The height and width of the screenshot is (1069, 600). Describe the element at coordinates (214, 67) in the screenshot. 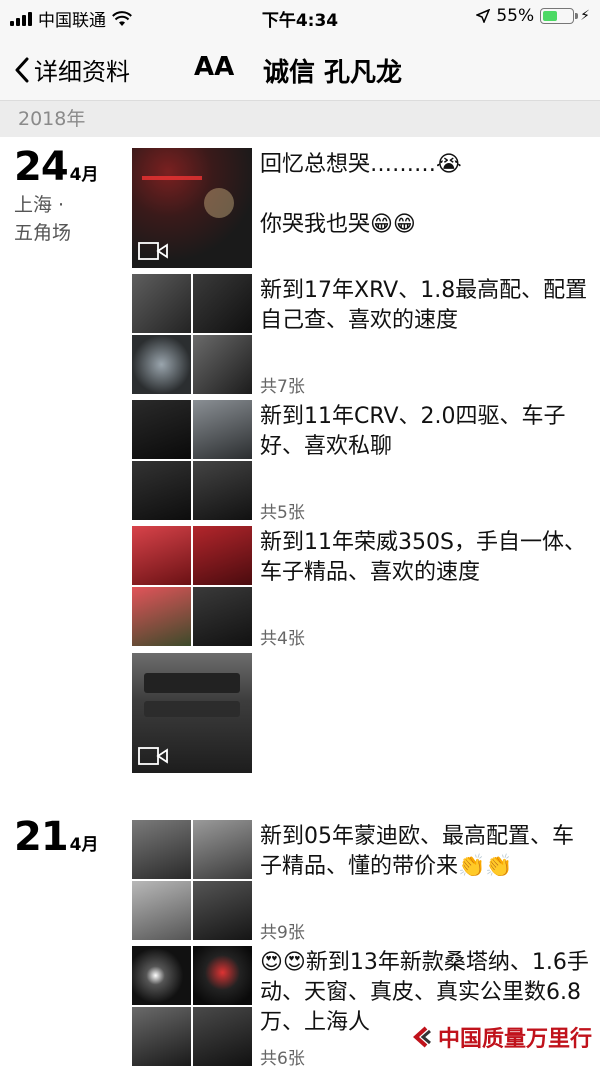

I see `aa-label: AA` at that location.